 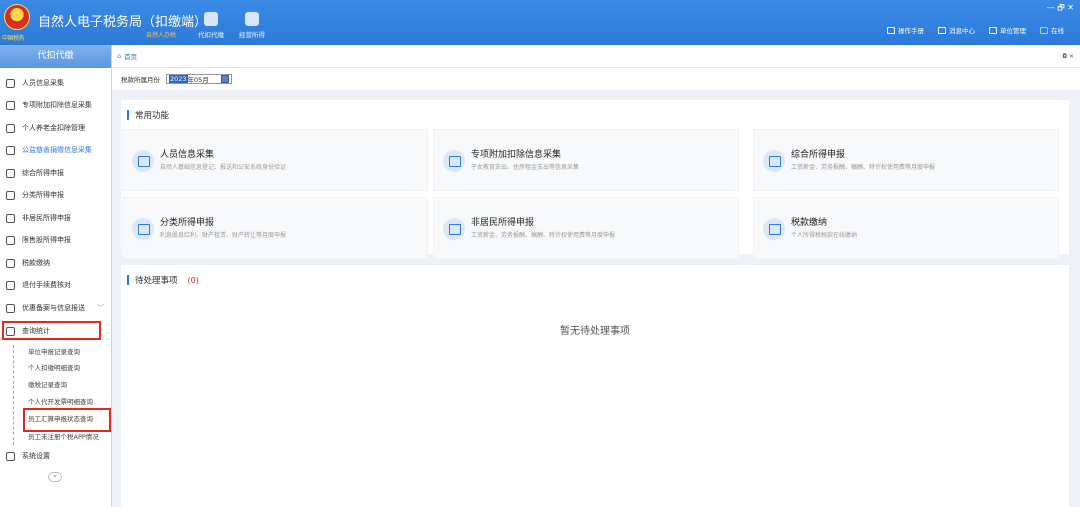 I want to click on emblem-text: 中国税务, so click(x=13, y=38).